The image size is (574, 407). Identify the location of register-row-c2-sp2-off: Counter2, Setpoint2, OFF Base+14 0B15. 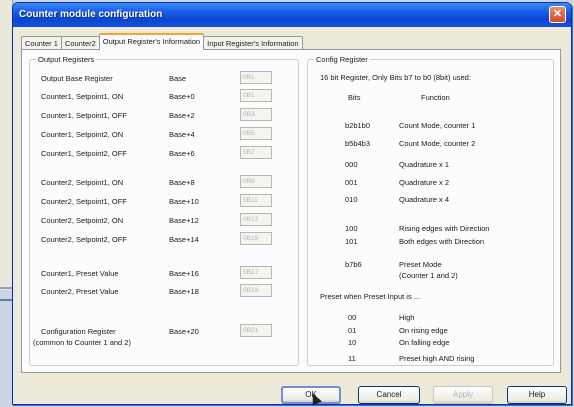
(175, 239).